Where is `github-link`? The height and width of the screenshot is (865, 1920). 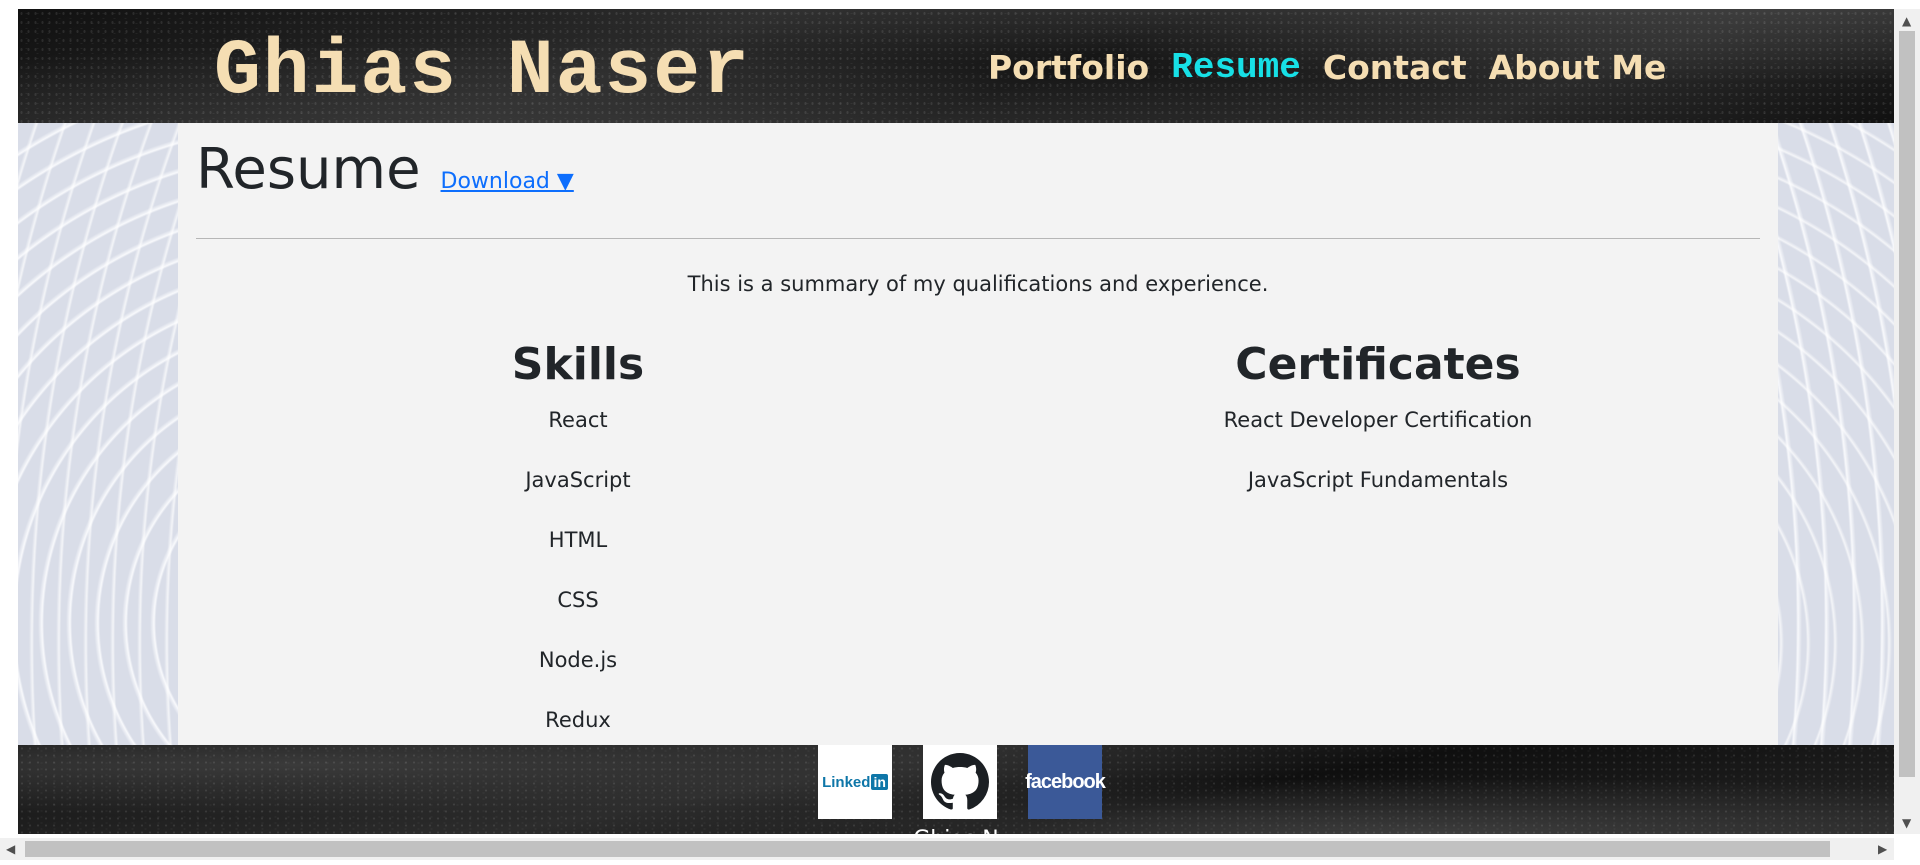 github-link is located at coordinates (960, 782).